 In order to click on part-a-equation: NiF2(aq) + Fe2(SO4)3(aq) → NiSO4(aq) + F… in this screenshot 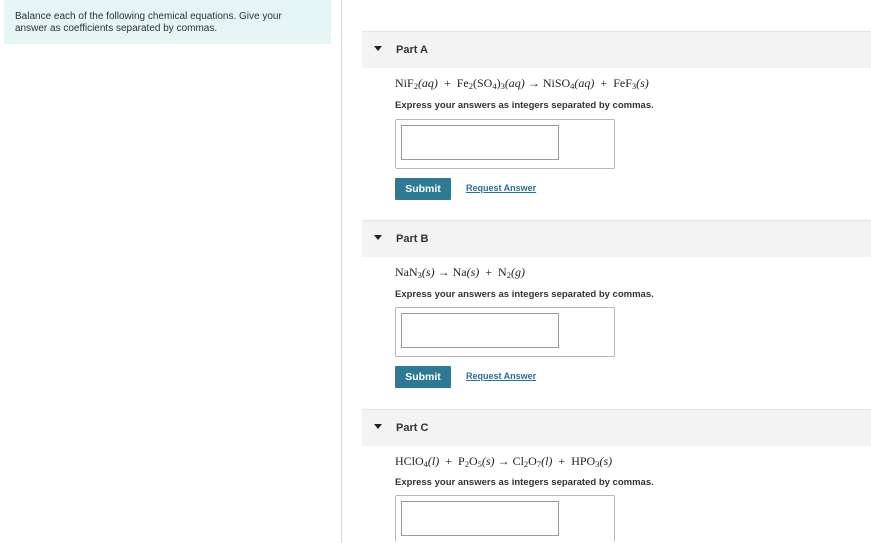, I will do `click(522, 83)`.